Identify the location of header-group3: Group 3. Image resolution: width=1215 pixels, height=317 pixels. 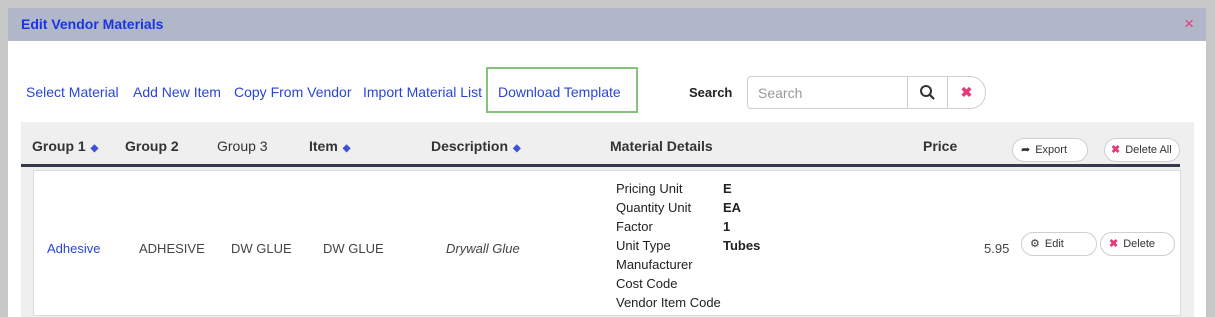
(242, 146).